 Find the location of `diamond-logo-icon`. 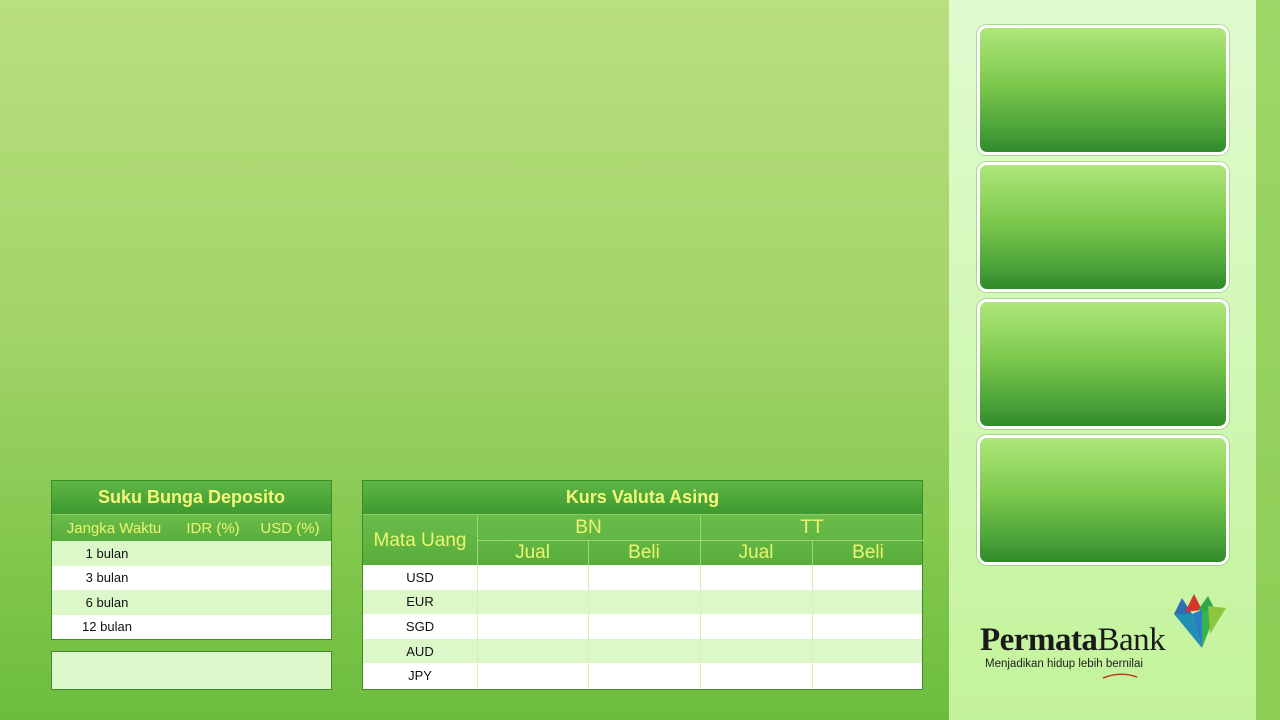

diamond-logo-icon is located at coordinates (1200, 621).